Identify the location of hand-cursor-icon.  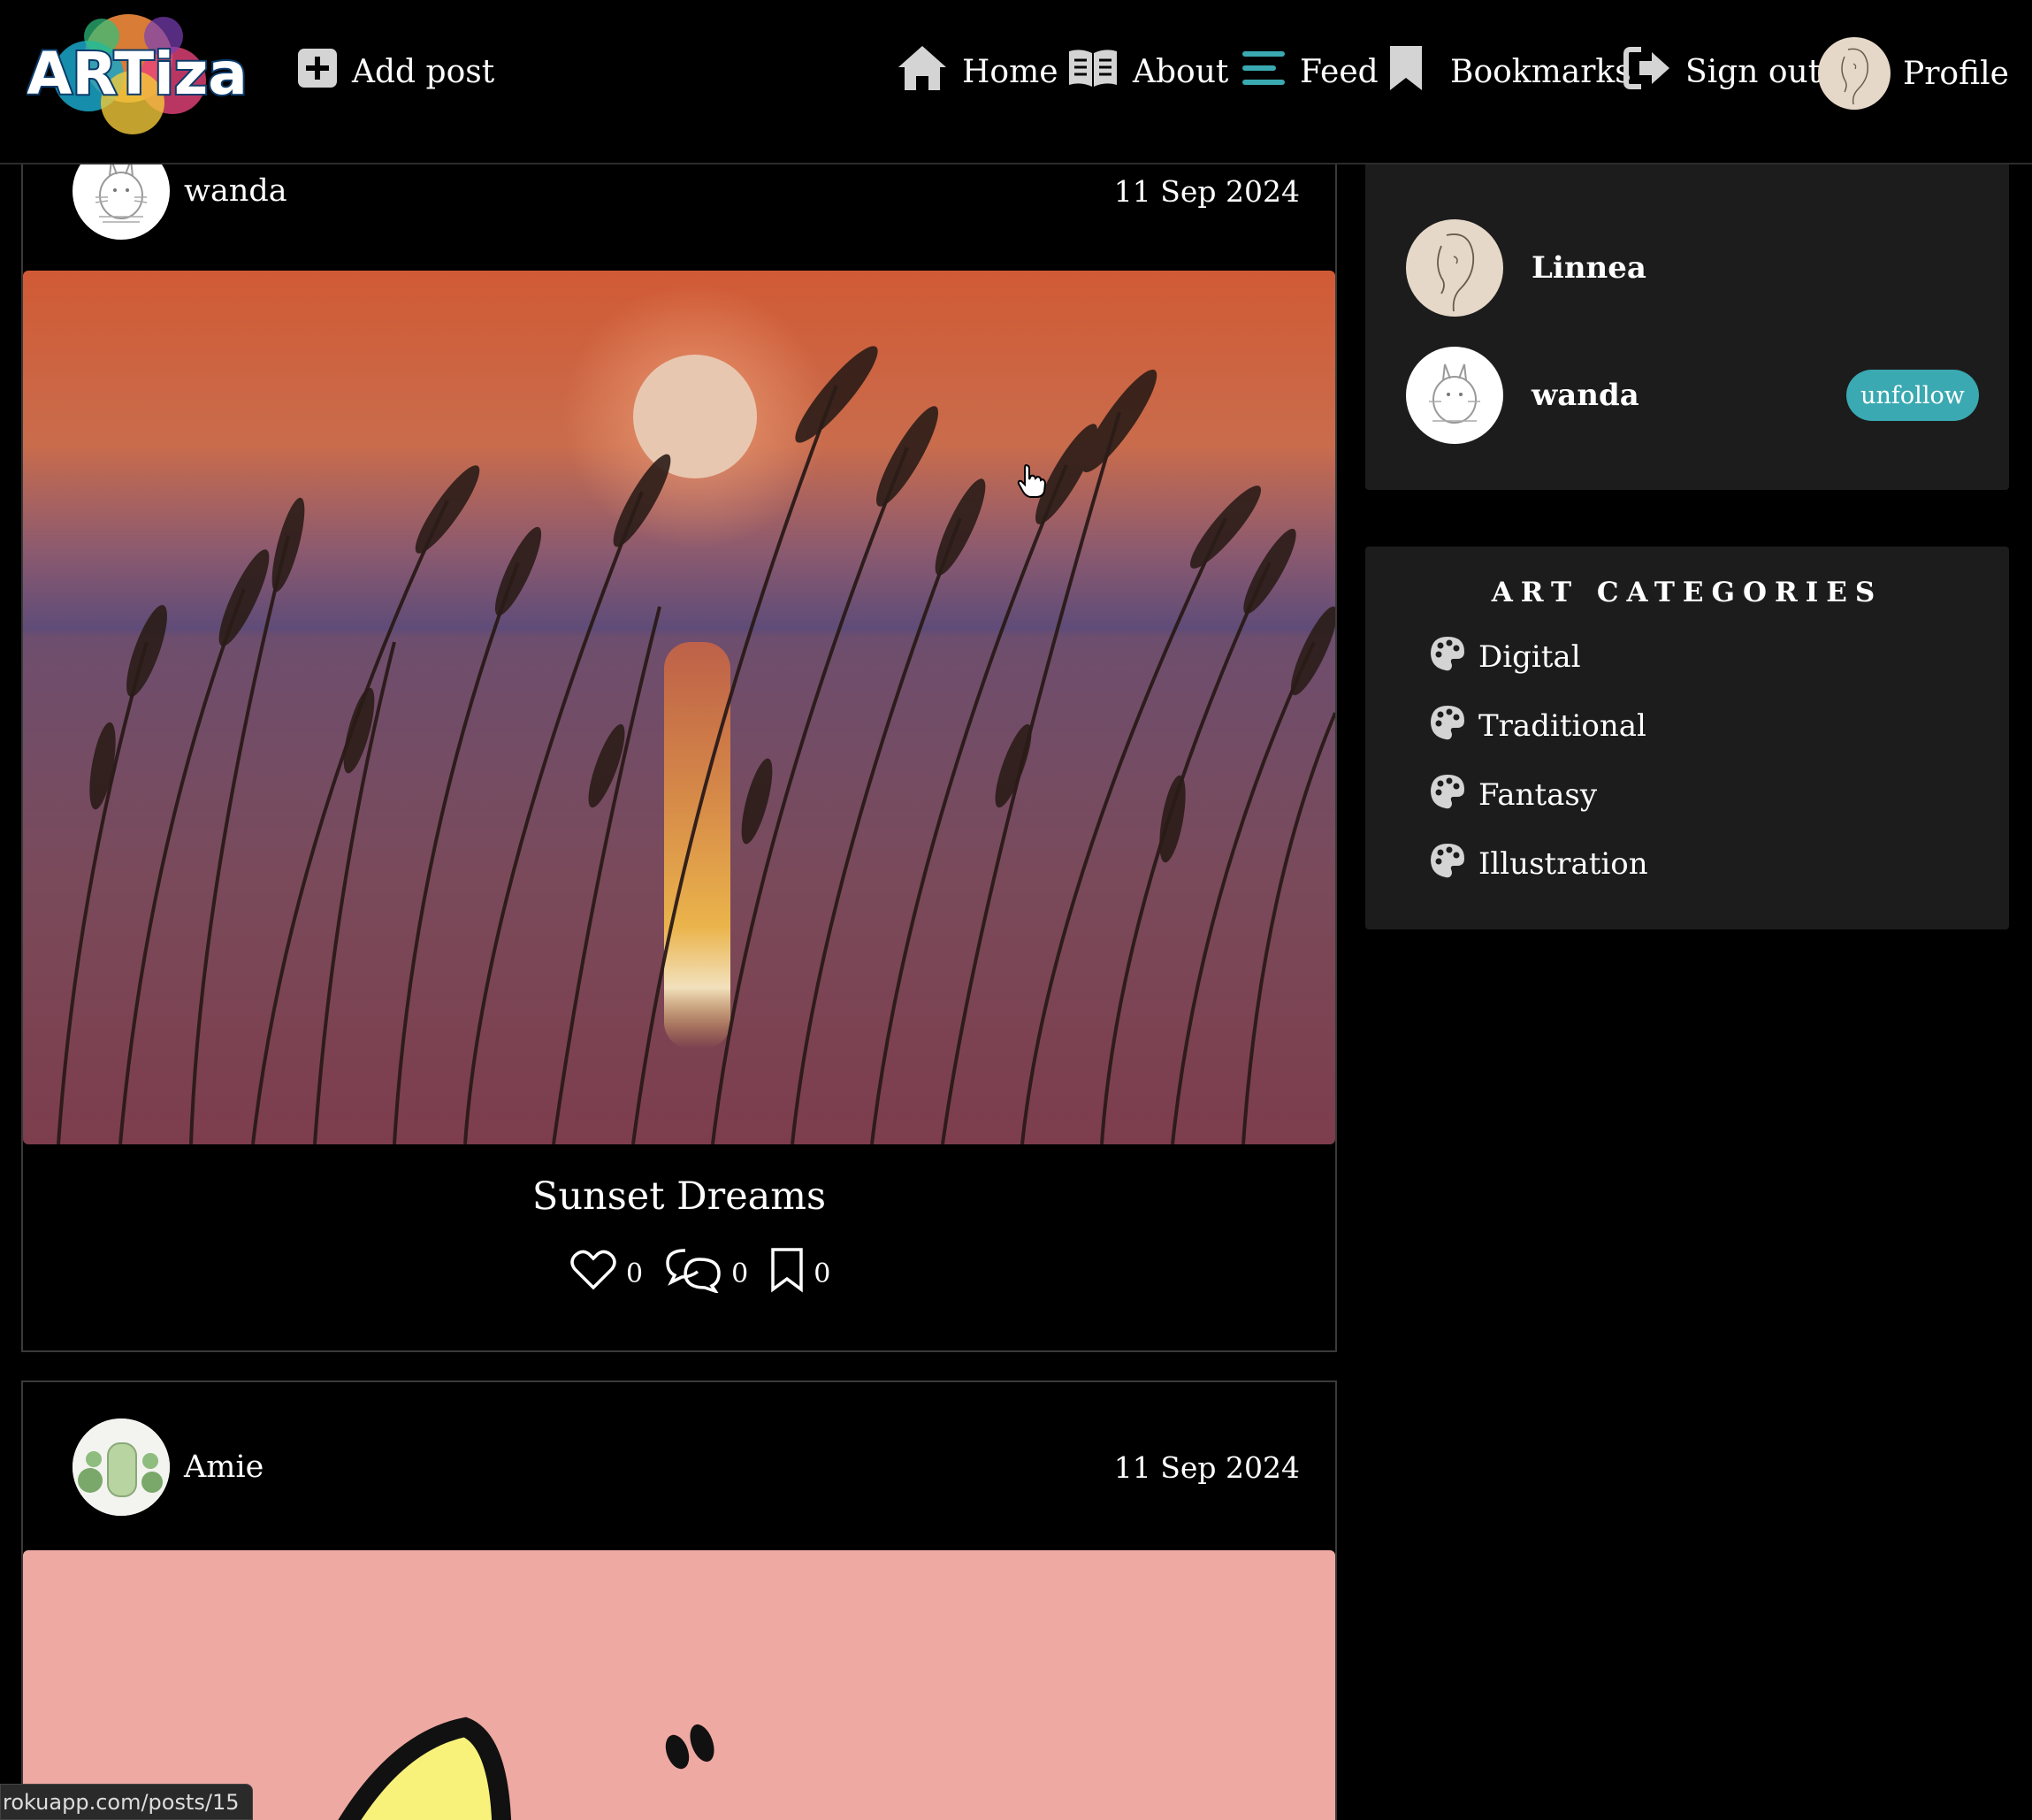
(1032, 482).